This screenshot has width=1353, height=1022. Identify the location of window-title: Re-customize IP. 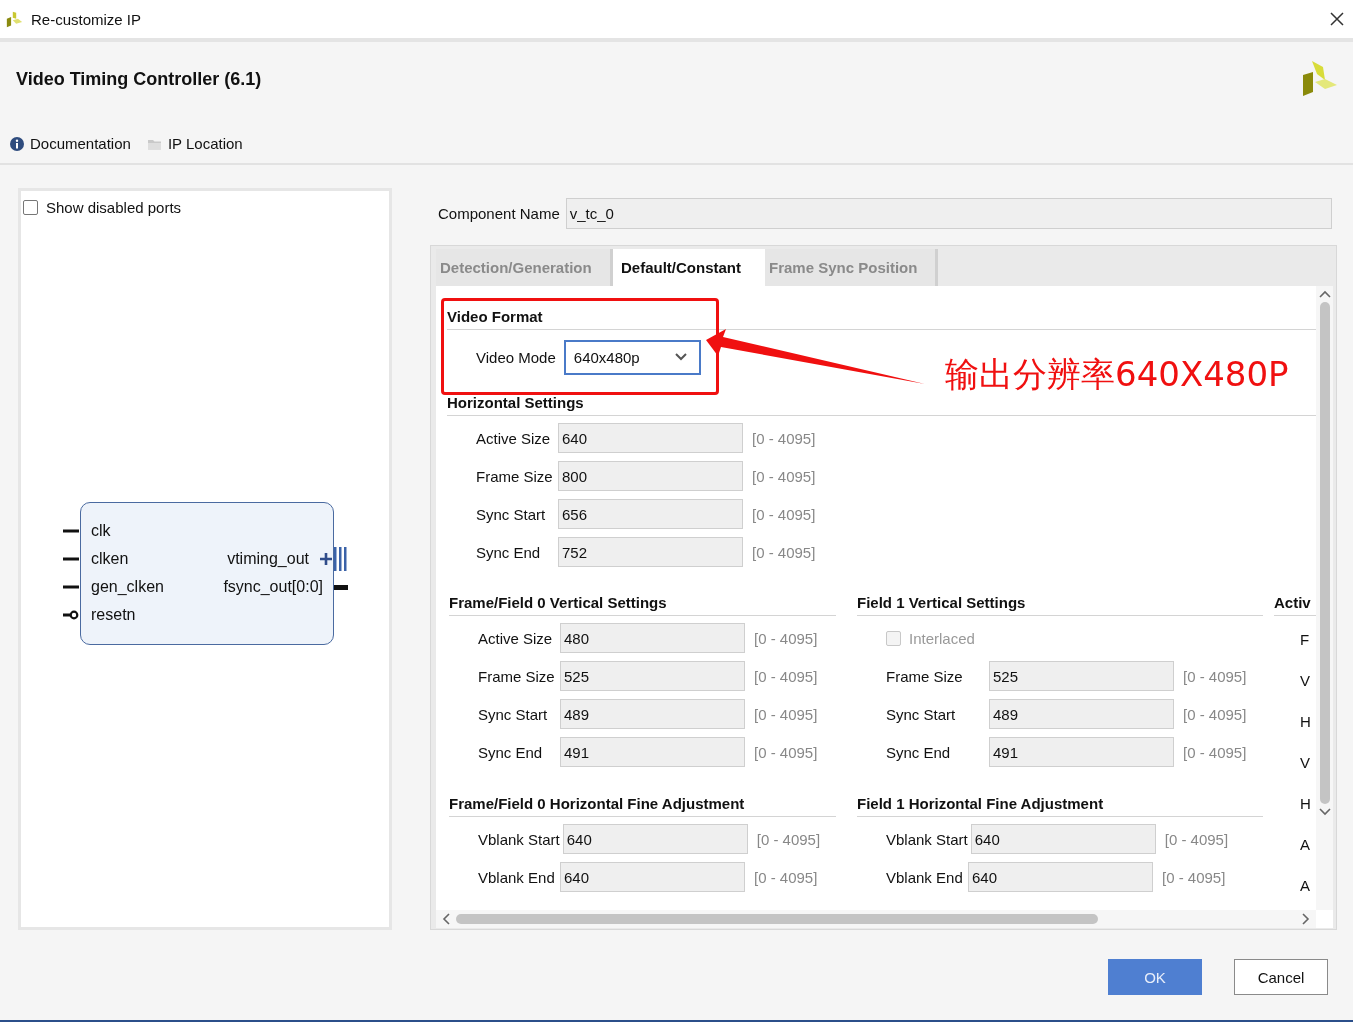
(87, 19).